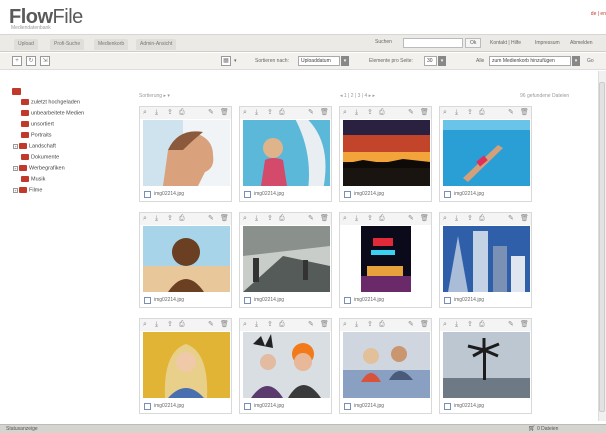 The width and height of the screenshot is (606, 433). Describe the element at coordinates (357, 96) in the screenshot. I see `pagination: ◂ 1 | 2 | 3 | 4 ▸ ▸` at that location.